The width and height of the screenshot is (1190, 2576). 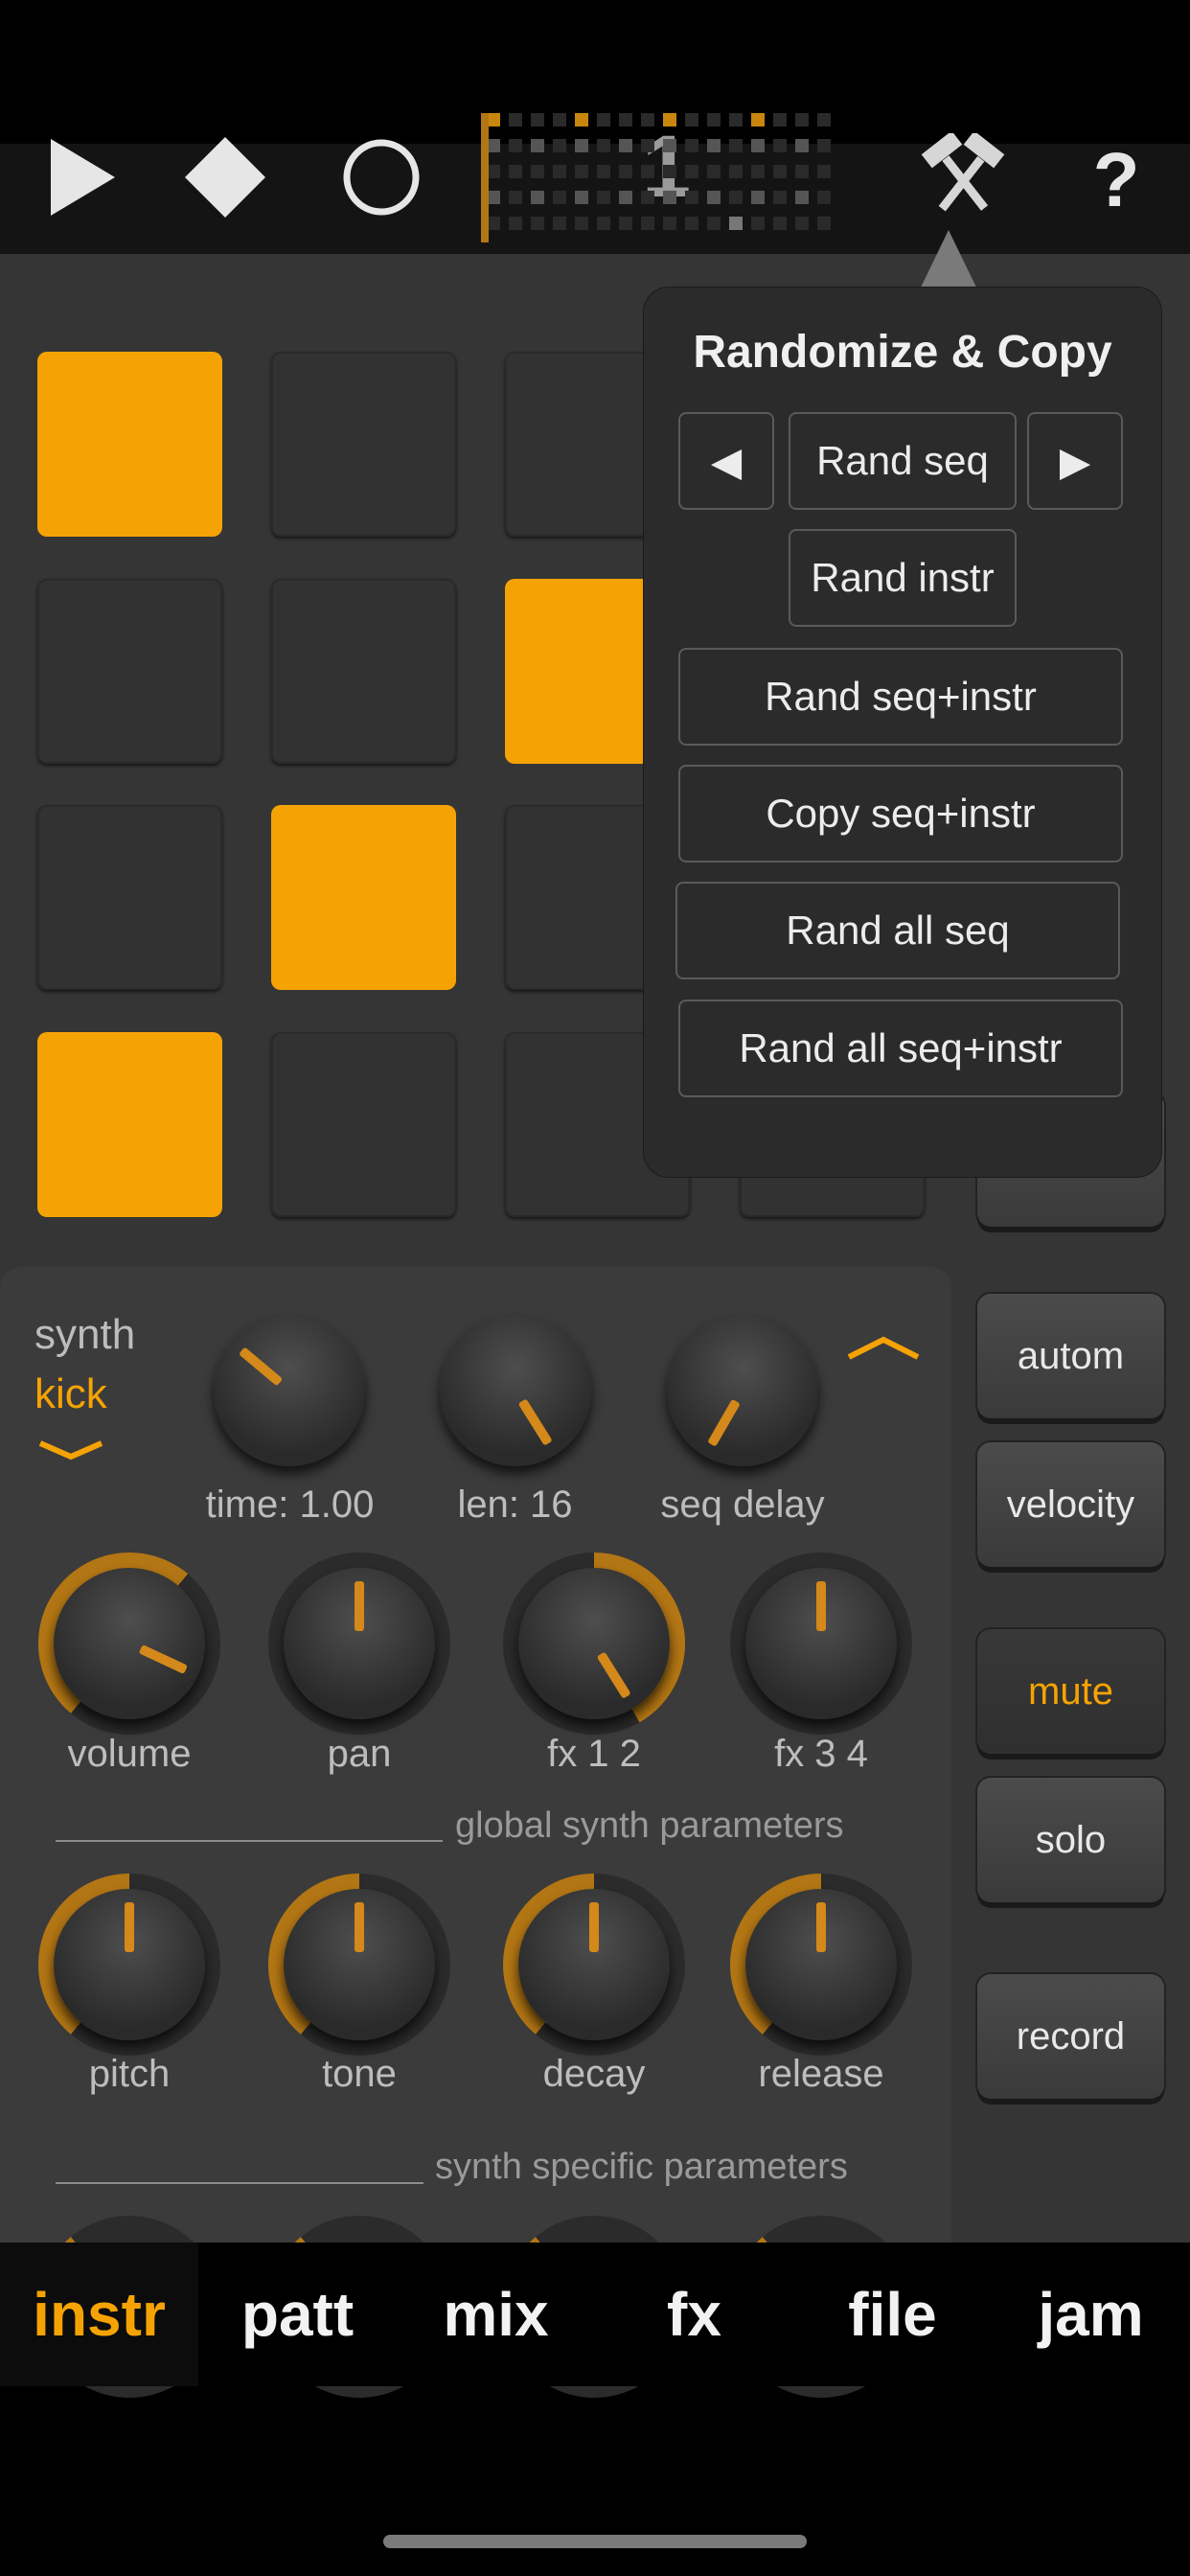 What do you see at coordinates (289, 1390) in the screenshot?
I see `time-knob` at bounding box center [289, 1390].